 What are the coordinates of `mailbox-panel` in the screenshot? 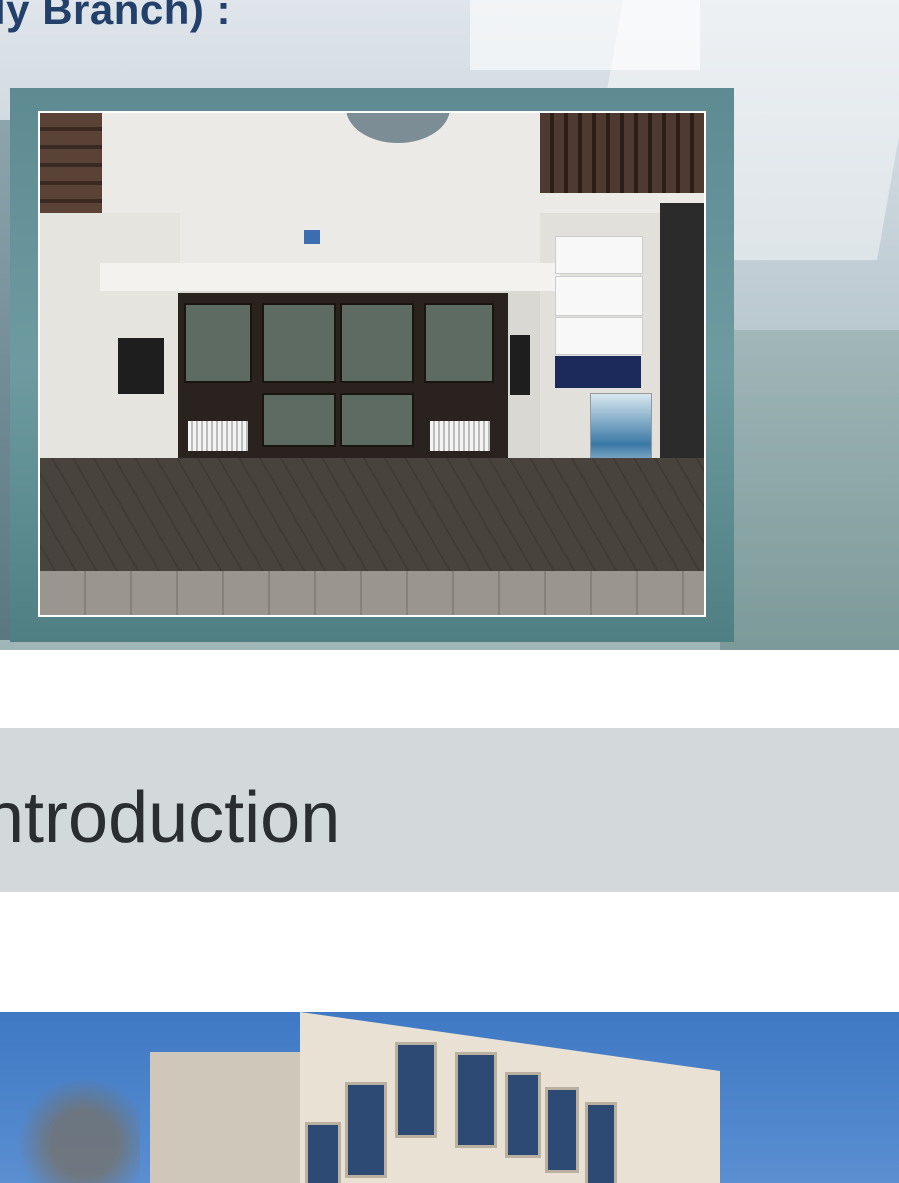 It's located at (141, 366).